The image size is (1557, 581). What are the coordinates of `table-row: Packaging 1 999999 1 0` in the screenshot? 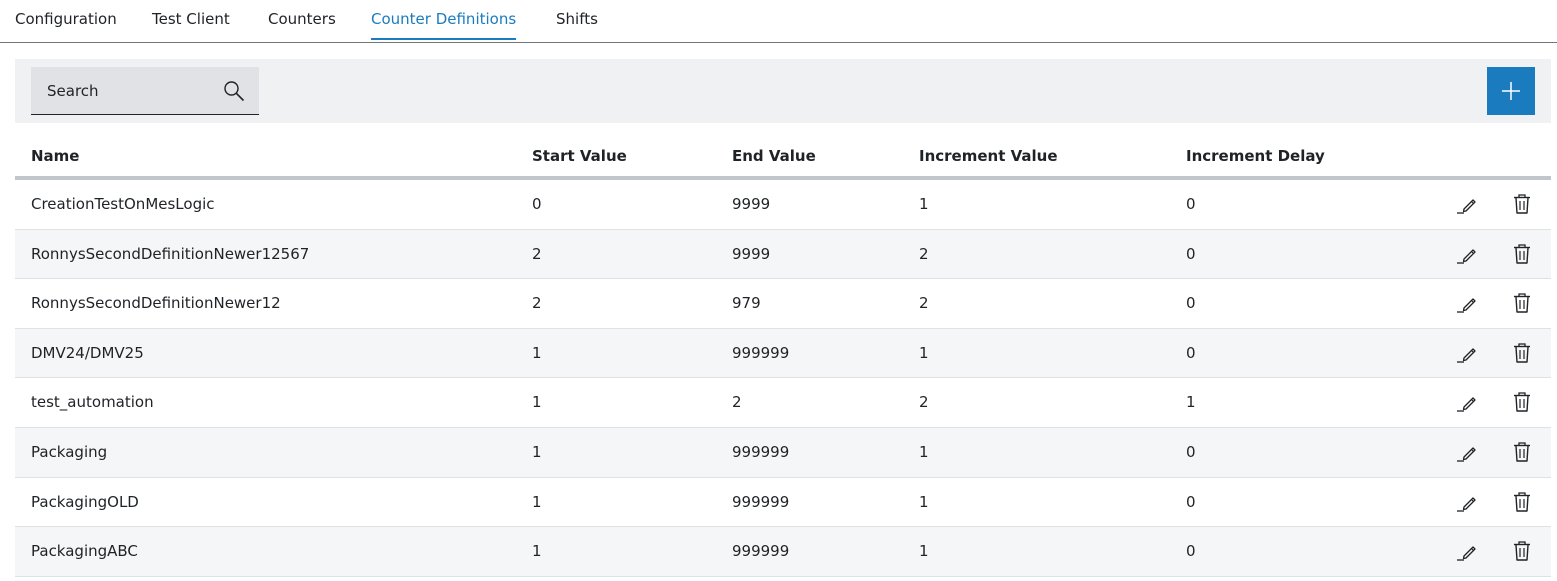 It's located at (783, 452).